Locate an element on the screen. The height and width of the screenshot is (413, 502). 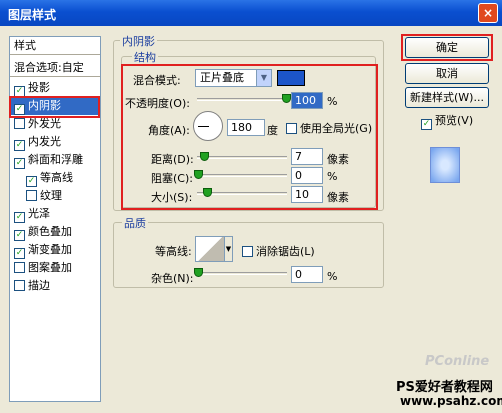
style-item: ✓ 斜面和浮雕 is located at coordinates (55, 160).